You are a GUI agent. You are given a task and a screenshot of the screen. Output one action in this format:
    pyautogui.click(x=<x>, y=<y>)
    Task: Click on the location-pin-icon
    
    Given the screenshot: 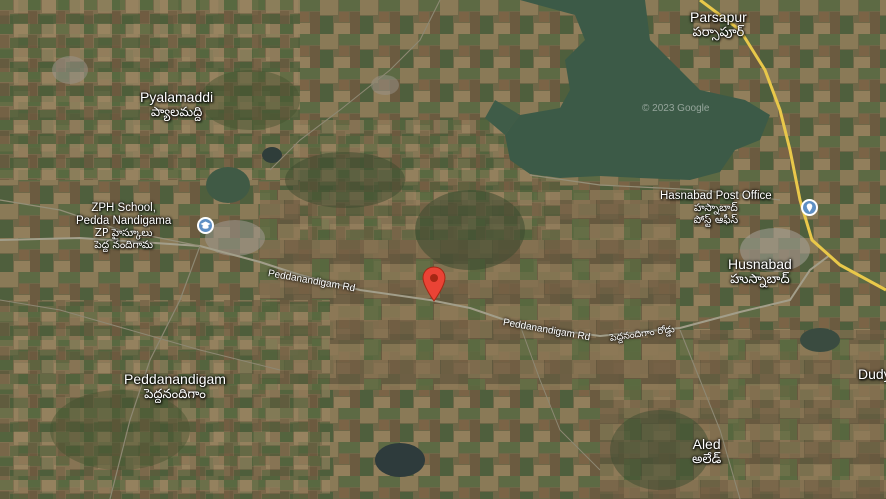 What is the action you would take?
    pyautogui.click(x=434, y=284)
    